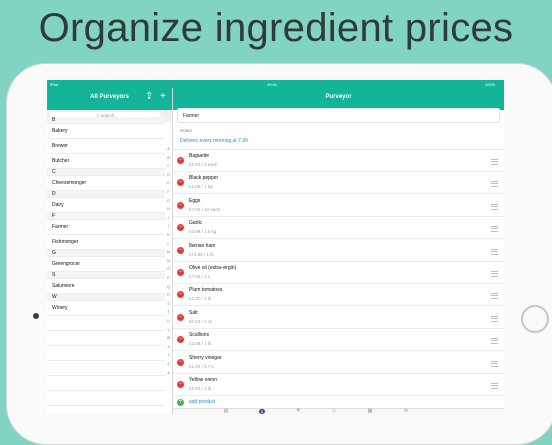 This screenshot has height=445, width=552. What do you see at coordinates (338, 273) in the screenshot?
I see `product-row: − Olive oil (extra-virgin) £7.00 / 1 L` at bounding box center [338, 273].